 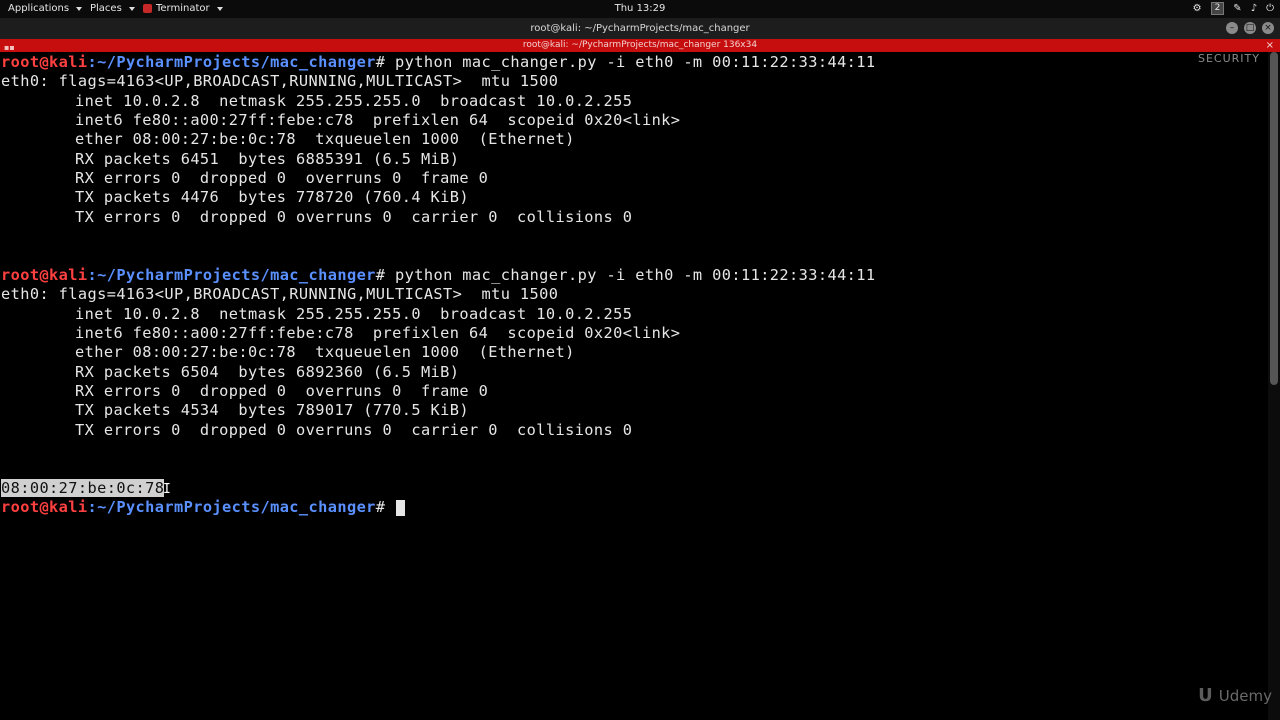 What do you see at coordinates (1237, 8) in the screenshot?
I see `screenshot-pen-icon: ✎` at bounding box center [1237, 8].